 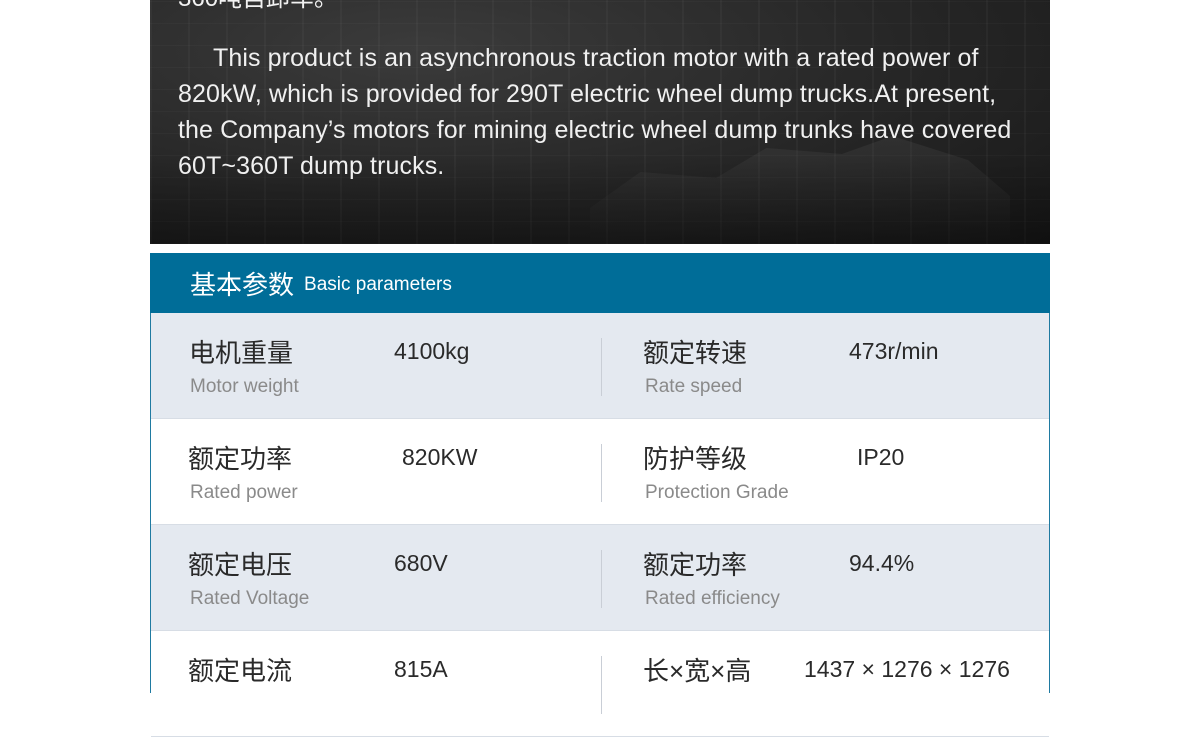 What do you see at coordinates (894, 351) in the screenshot?
I see `param-value: 473r/min` at bounding box center [894, 351].